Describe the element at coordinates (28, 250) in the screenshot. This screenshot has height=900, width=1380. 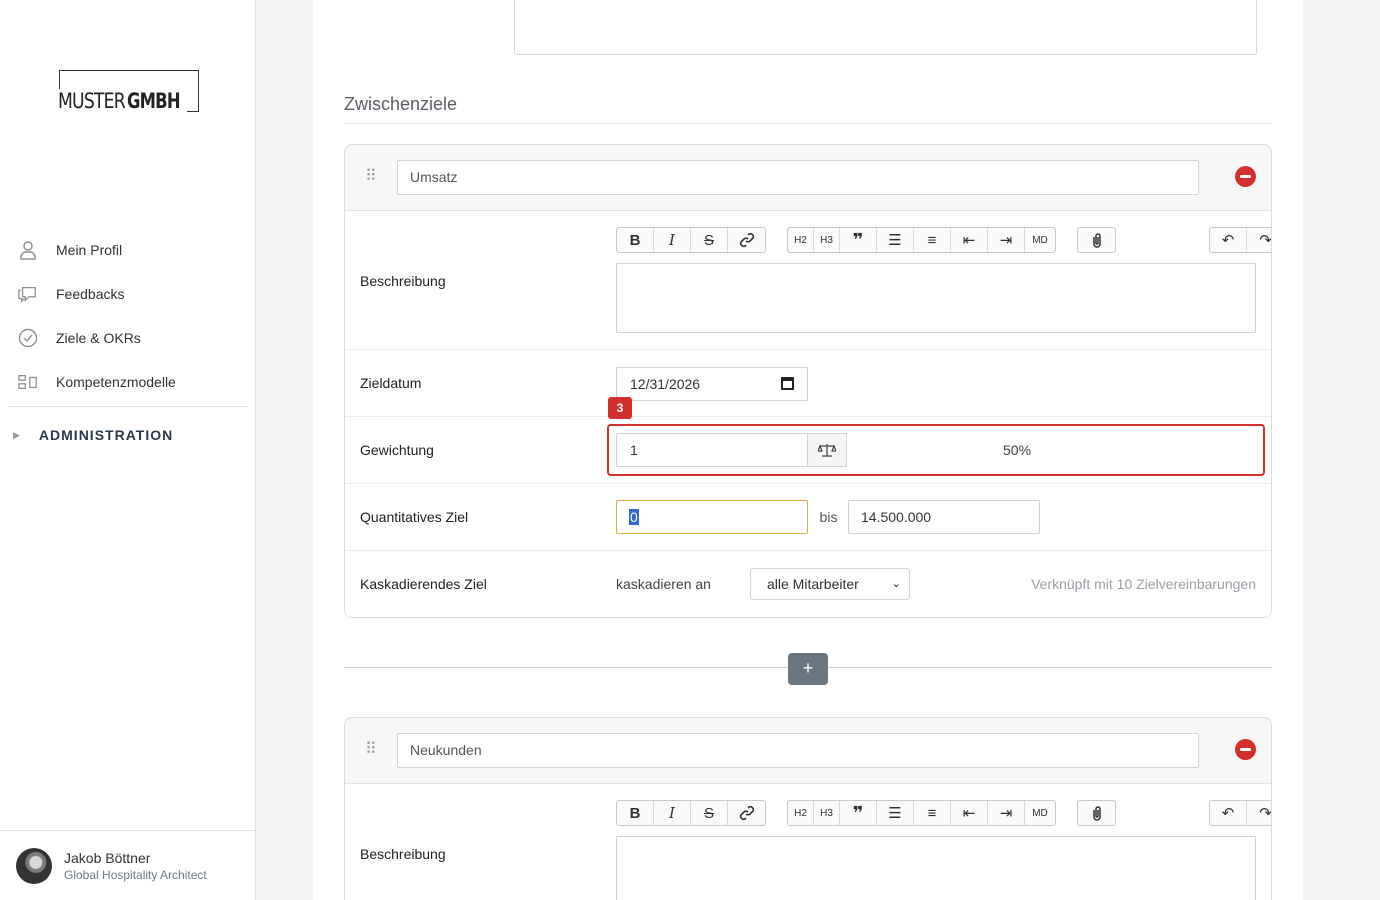
I see `user-icon` at that location.